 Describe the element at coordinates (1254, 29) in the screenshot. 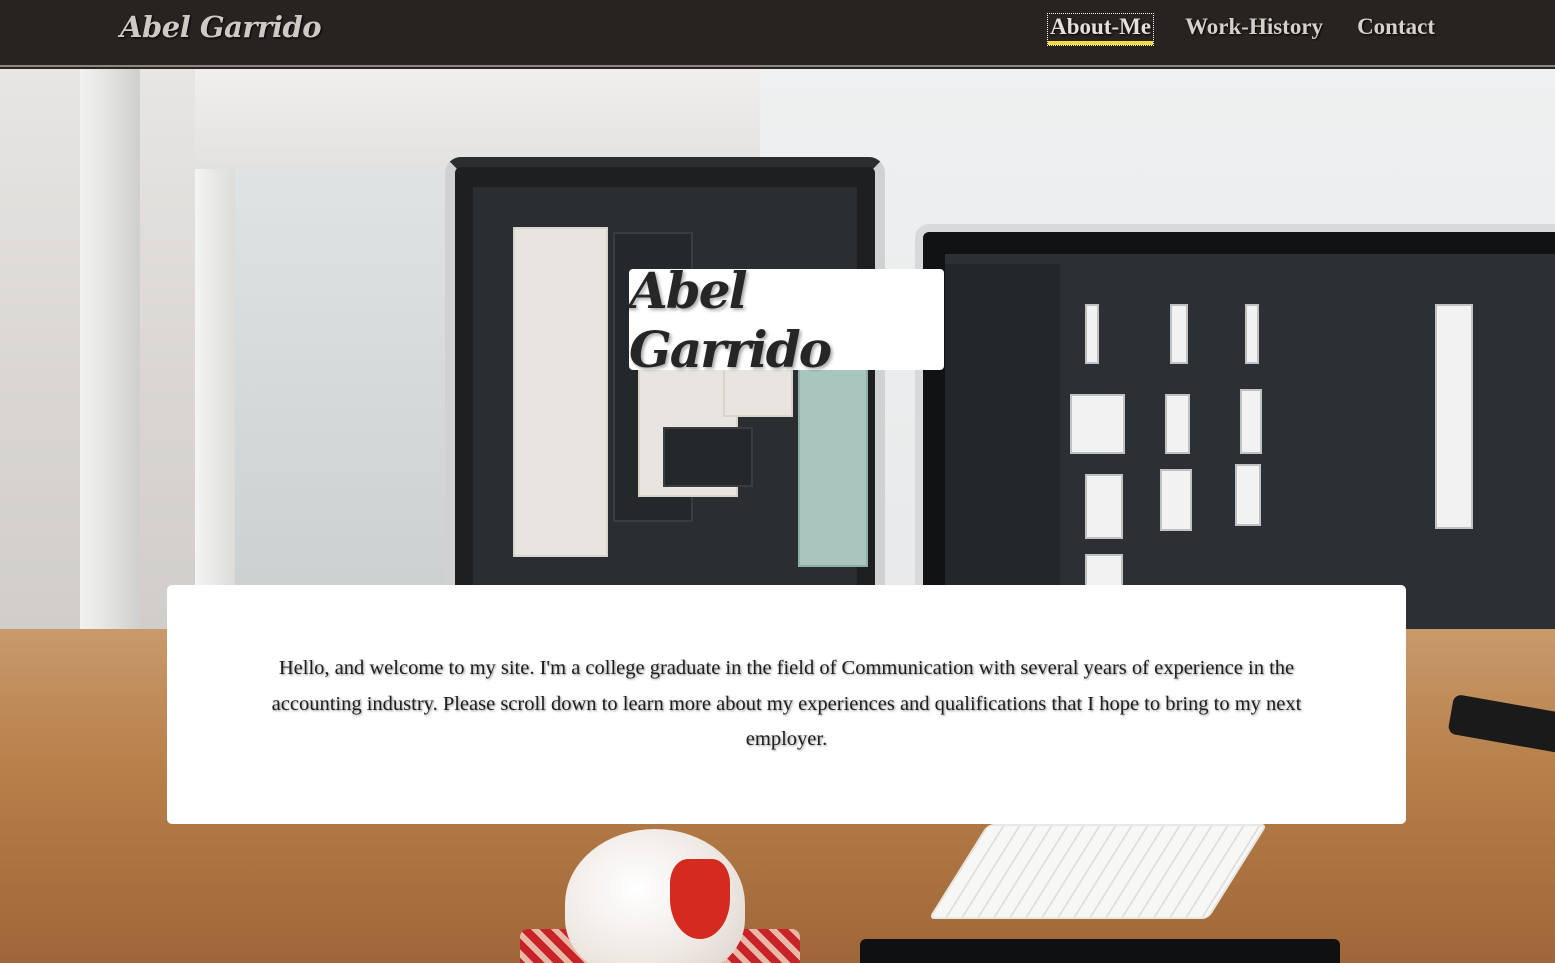

I see `nav-link-work-history: Work-History` at that location.